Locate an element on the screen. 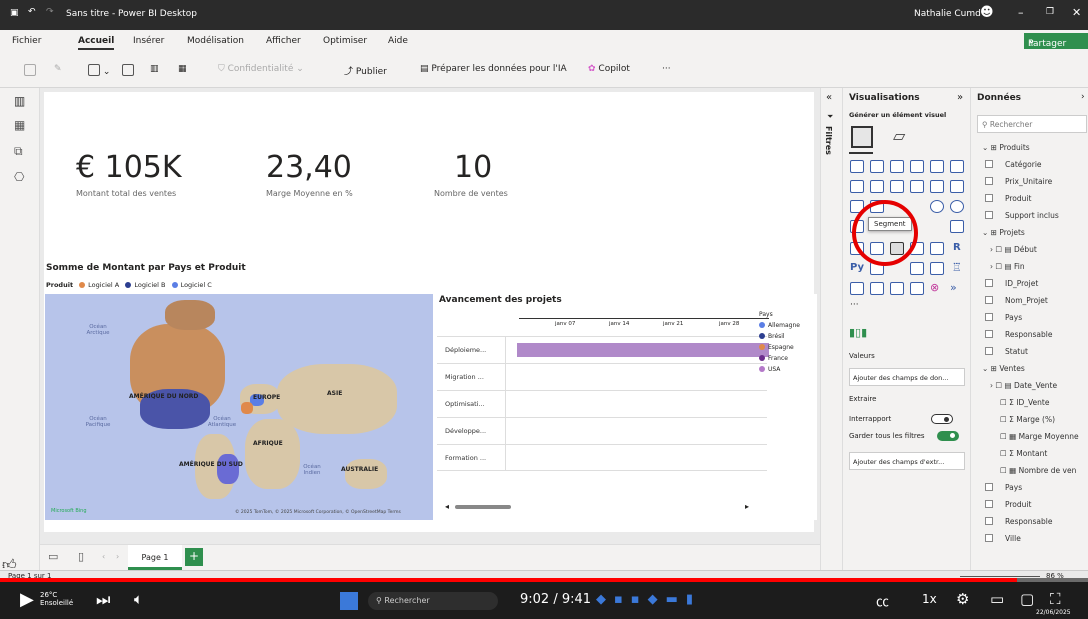  filters-pane-collapsed: « ⏷ Filtres is located at coordinates (831, 329).